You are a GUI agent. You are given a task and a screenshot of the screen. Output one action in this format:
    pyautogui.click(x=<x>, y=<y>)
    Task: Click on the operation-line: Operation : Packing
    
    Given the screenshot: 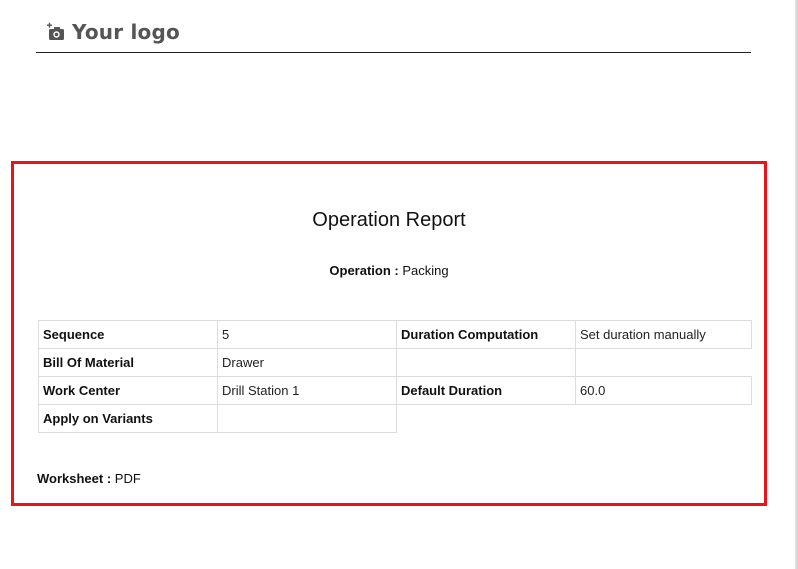 What is the action you would take?
    pyautogui.click(x=389, y=270)
    